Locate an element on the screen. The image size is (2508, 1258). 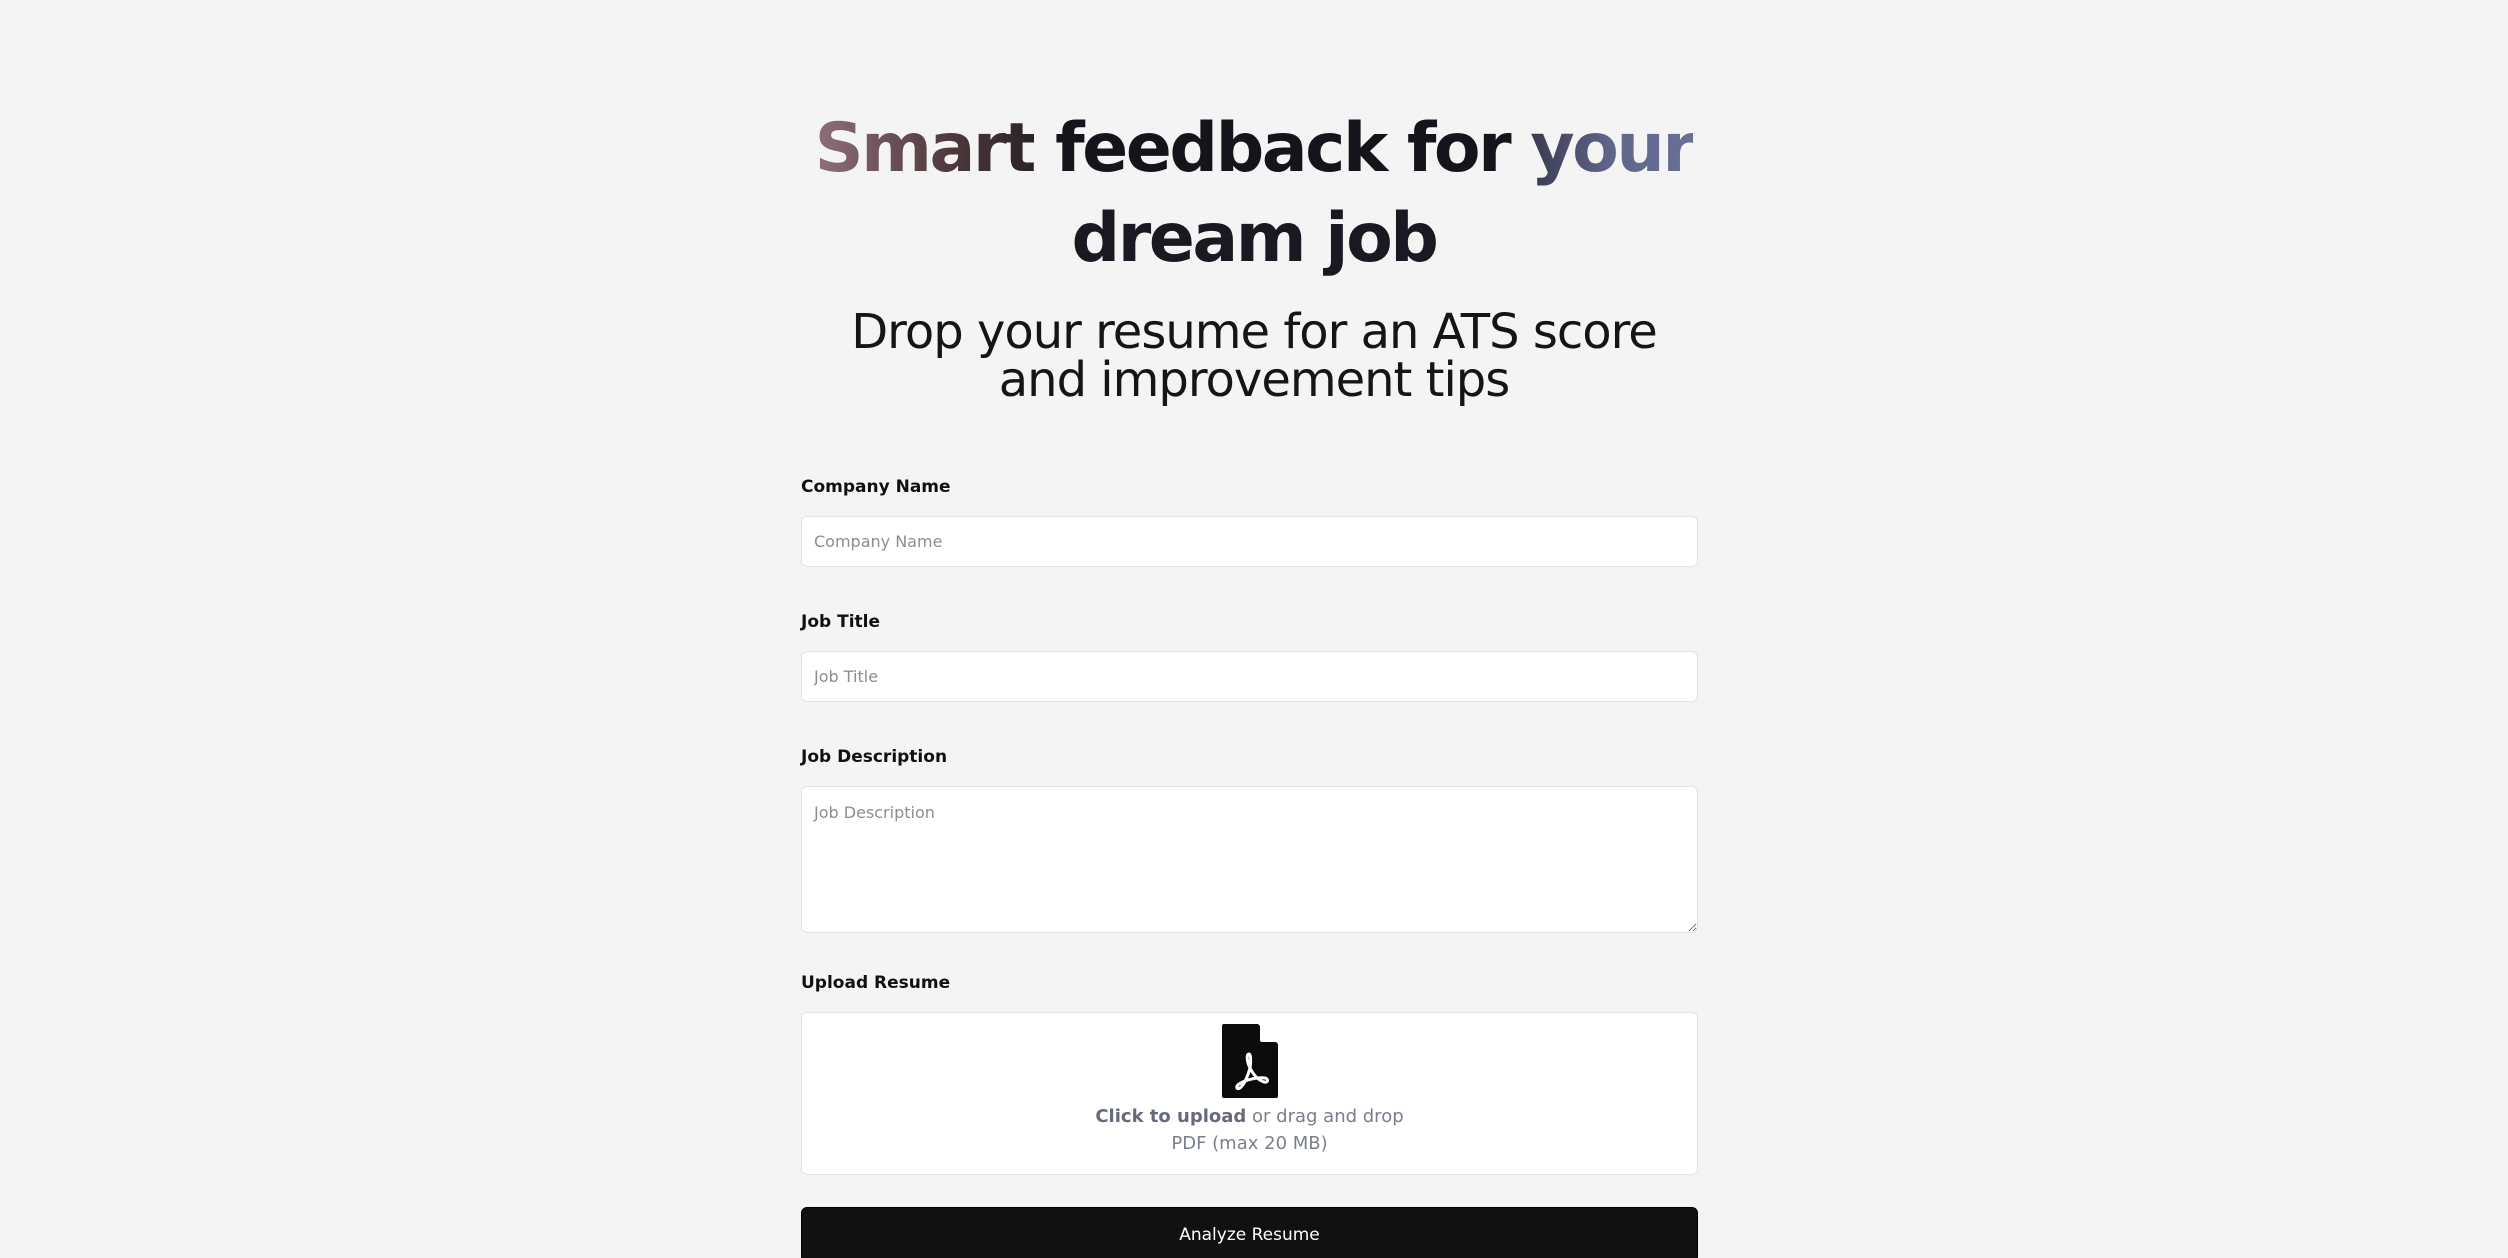
job-title-label: Job Title is located at coordinates (840, 622).